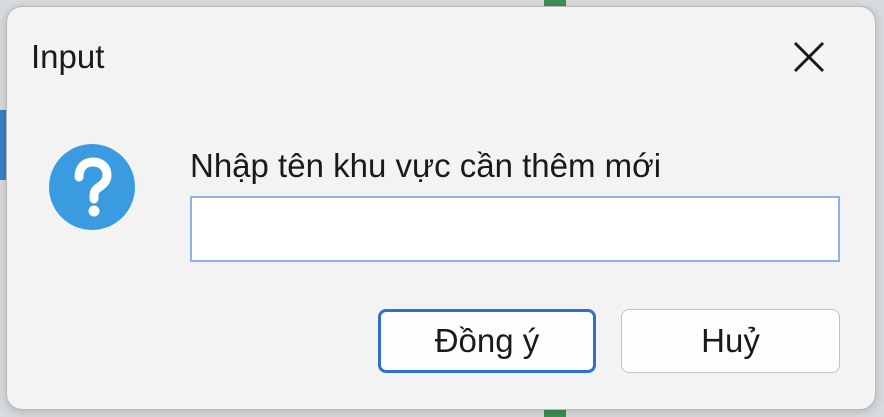  Describe the element at coordinates (515, 229) in the screenshot. I see `area-name-input` at that location.